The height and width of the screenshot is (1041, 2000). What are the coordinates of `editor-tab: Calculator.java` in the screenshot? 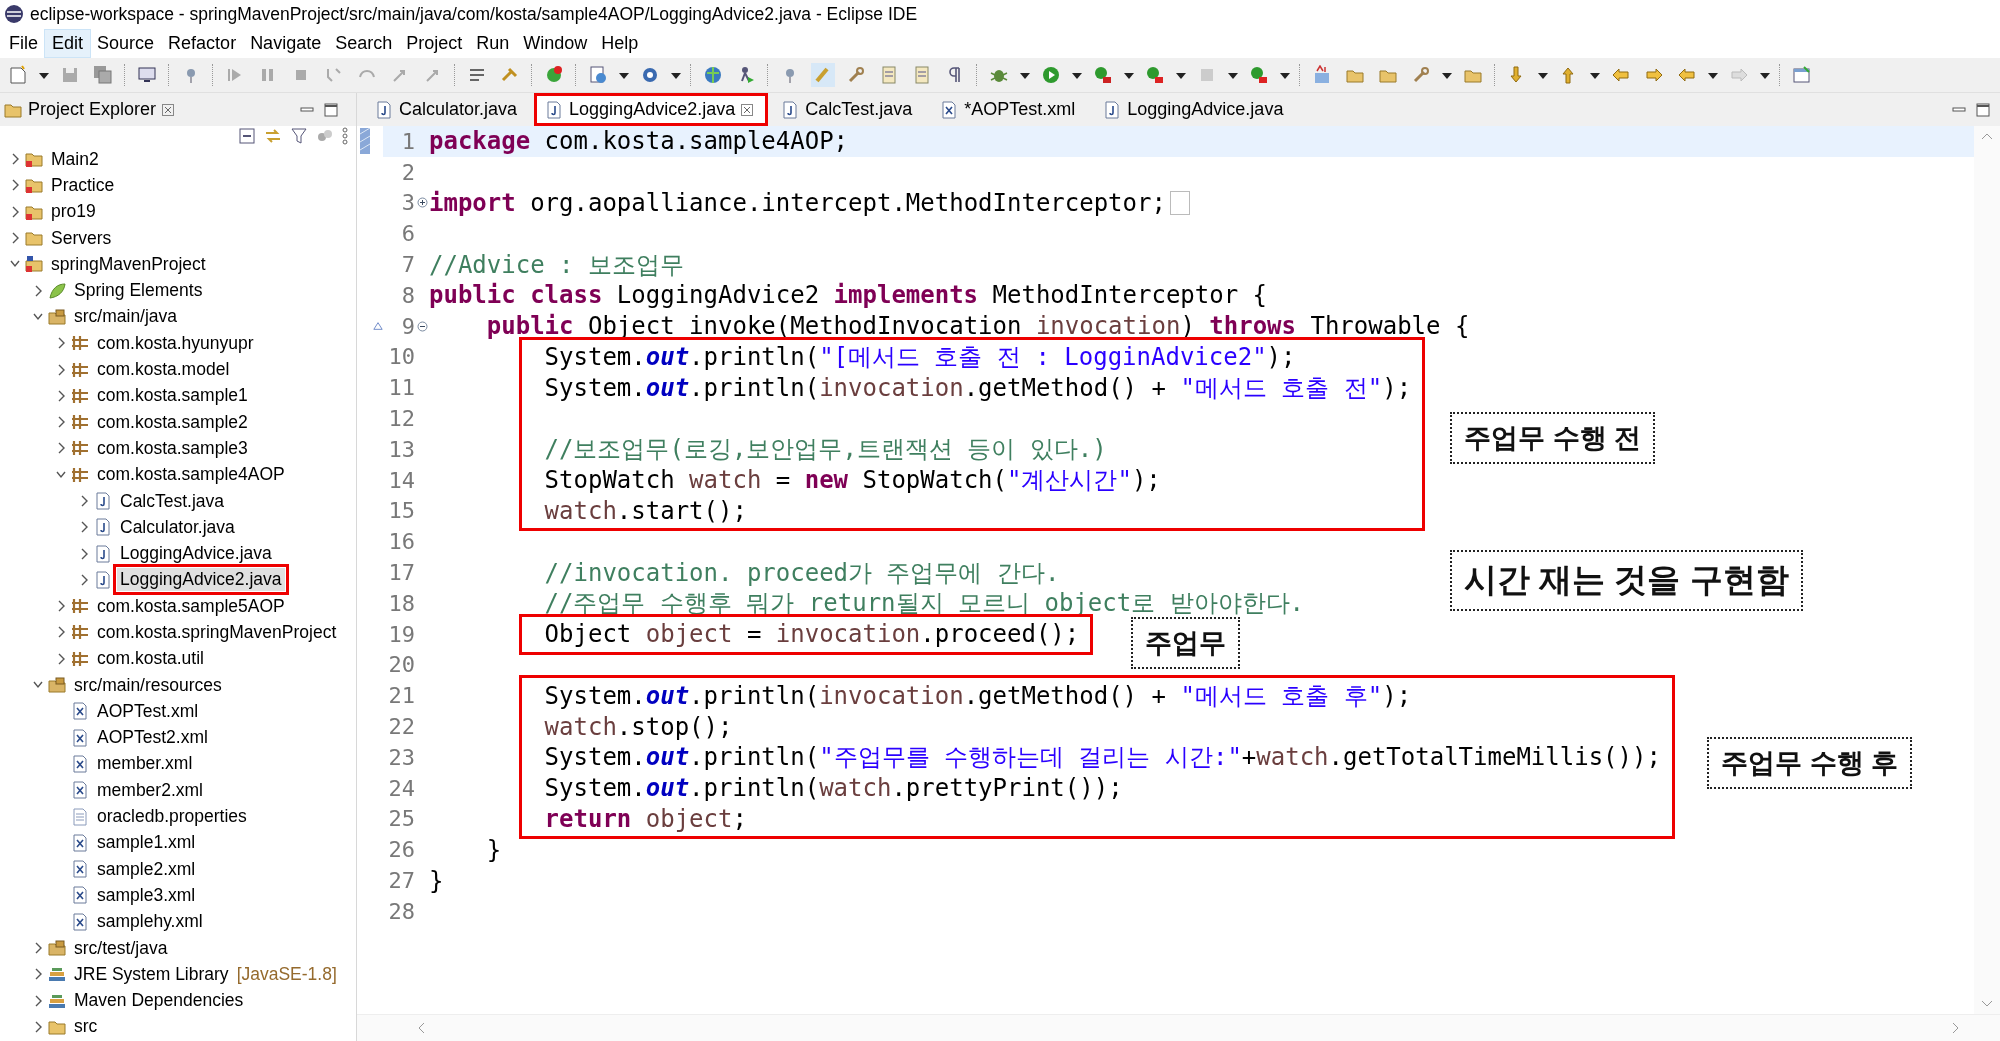 It's located at (448, 109).